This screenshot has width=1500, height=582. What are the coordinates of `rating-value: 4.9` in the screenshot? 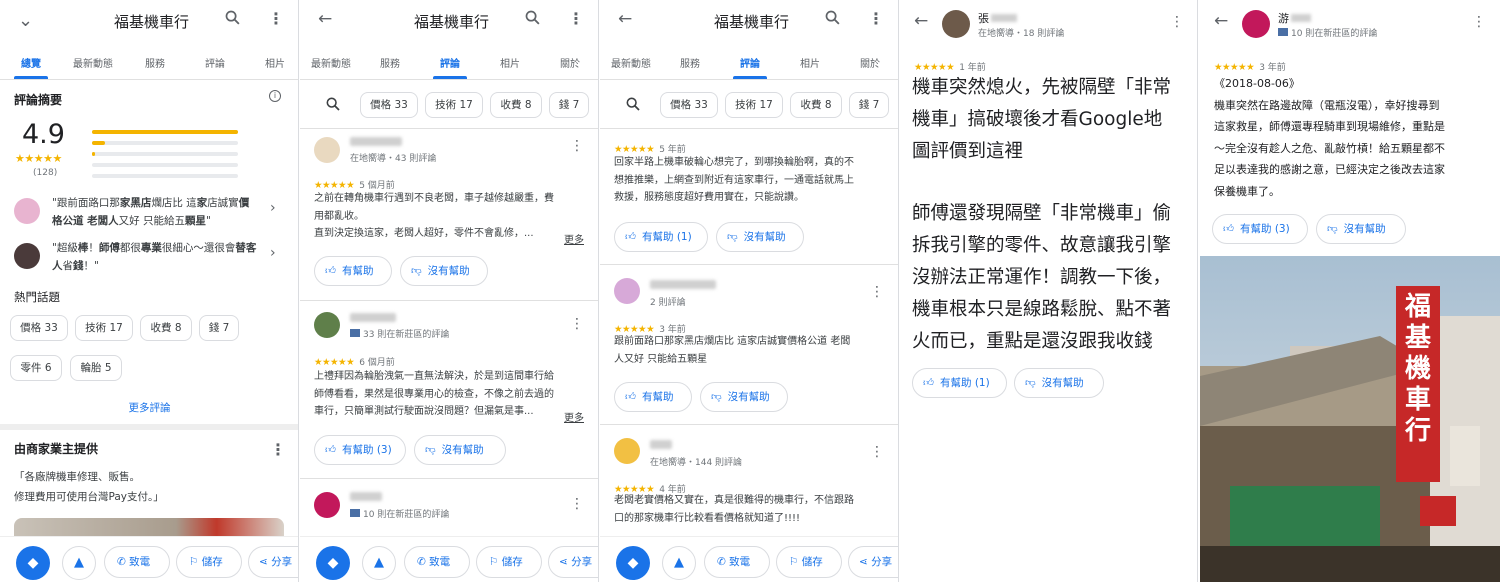 It's located at (43, 134).